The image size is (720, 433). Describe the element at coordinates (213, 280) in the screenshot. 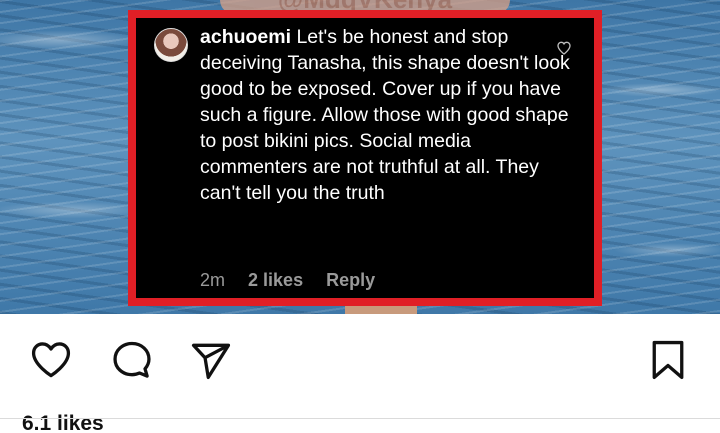

I see `comment-time: 2m` at that location.